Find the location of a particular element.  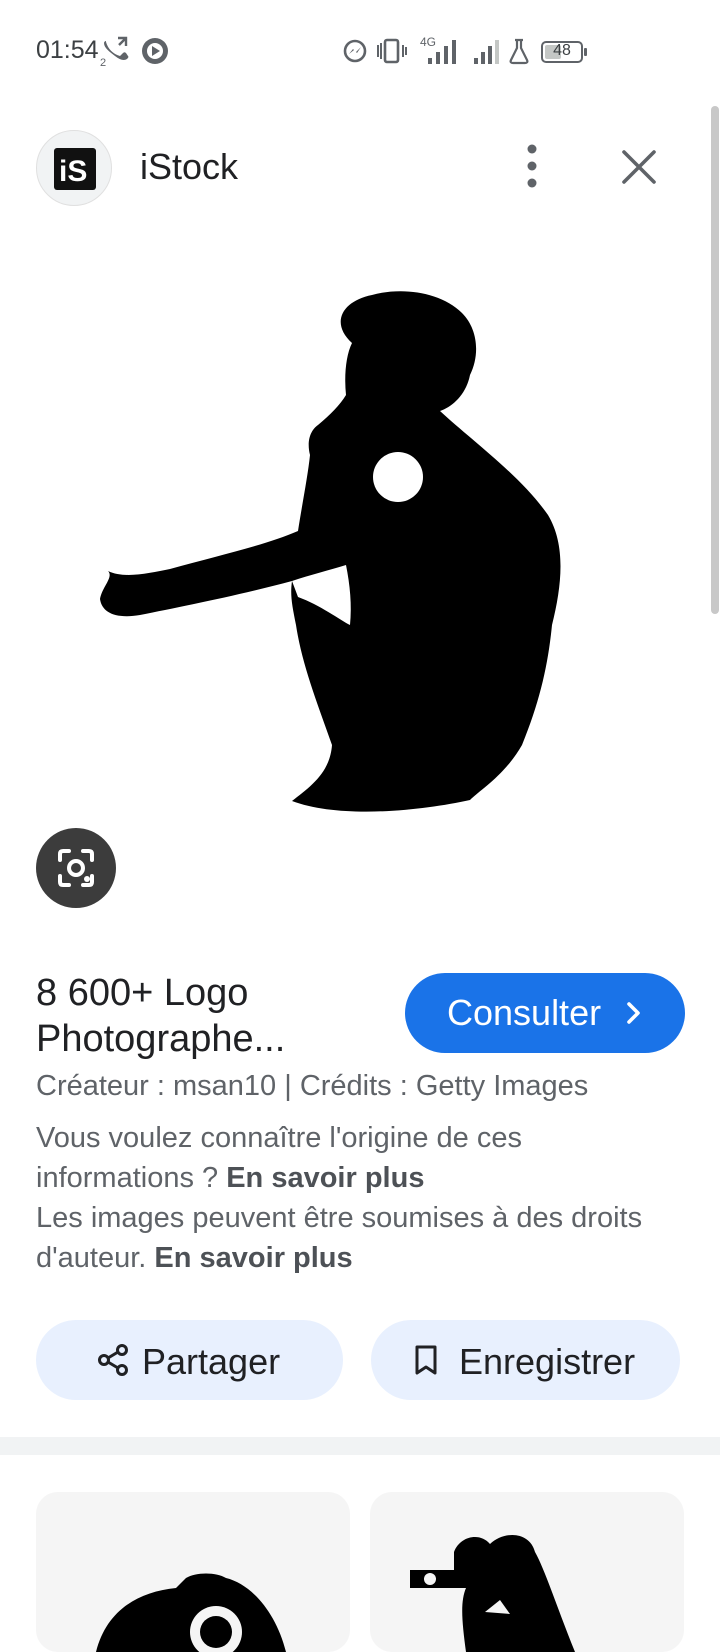

learn-more-link-1: En savoir plus is located at coordinates (325, 1178).